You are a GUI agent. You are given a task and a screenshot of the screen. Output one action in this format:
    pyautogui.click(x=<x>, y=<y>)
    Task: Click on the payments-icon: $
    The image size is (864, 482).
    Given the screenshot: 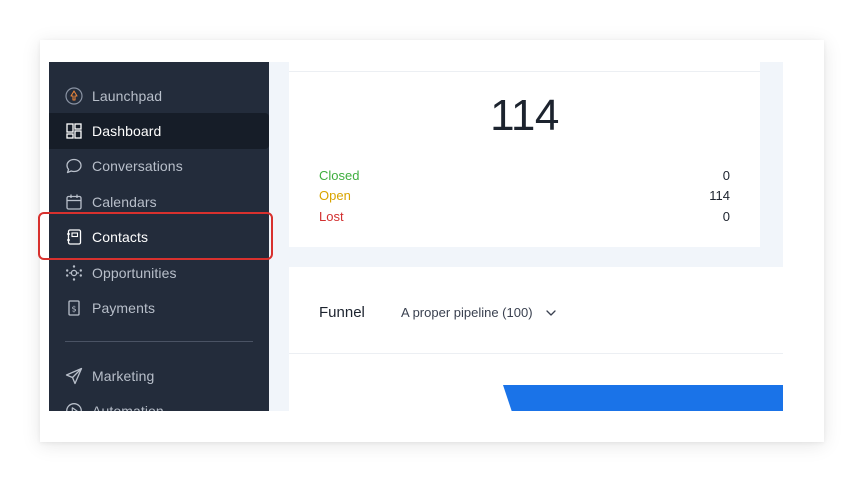 What is the action you would take?
    pyautogui.click(x=74, y=308)
    